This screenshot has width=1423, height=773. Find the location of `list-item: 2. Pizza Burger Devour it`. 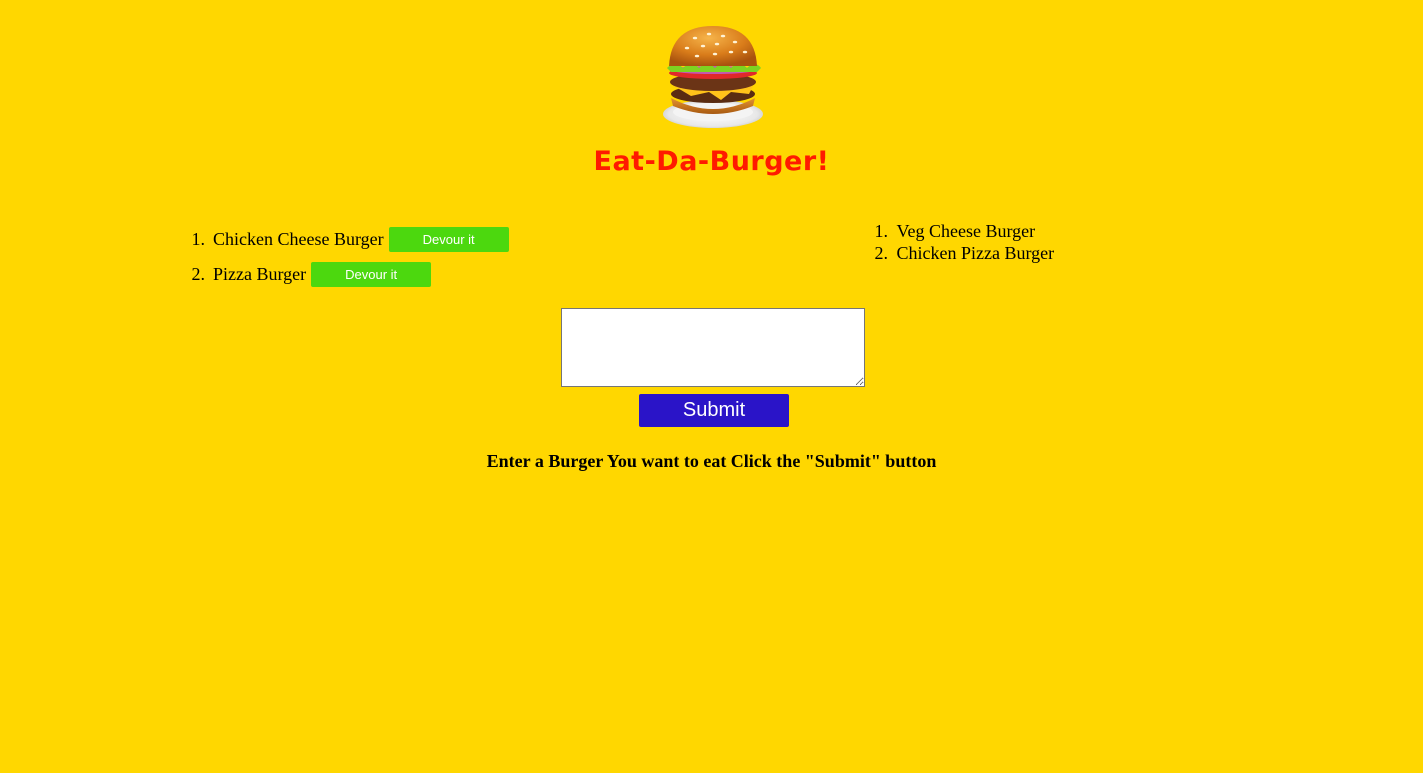

list-item: 2. Pizza Burger Devour it is located at coordinates (338, 274).